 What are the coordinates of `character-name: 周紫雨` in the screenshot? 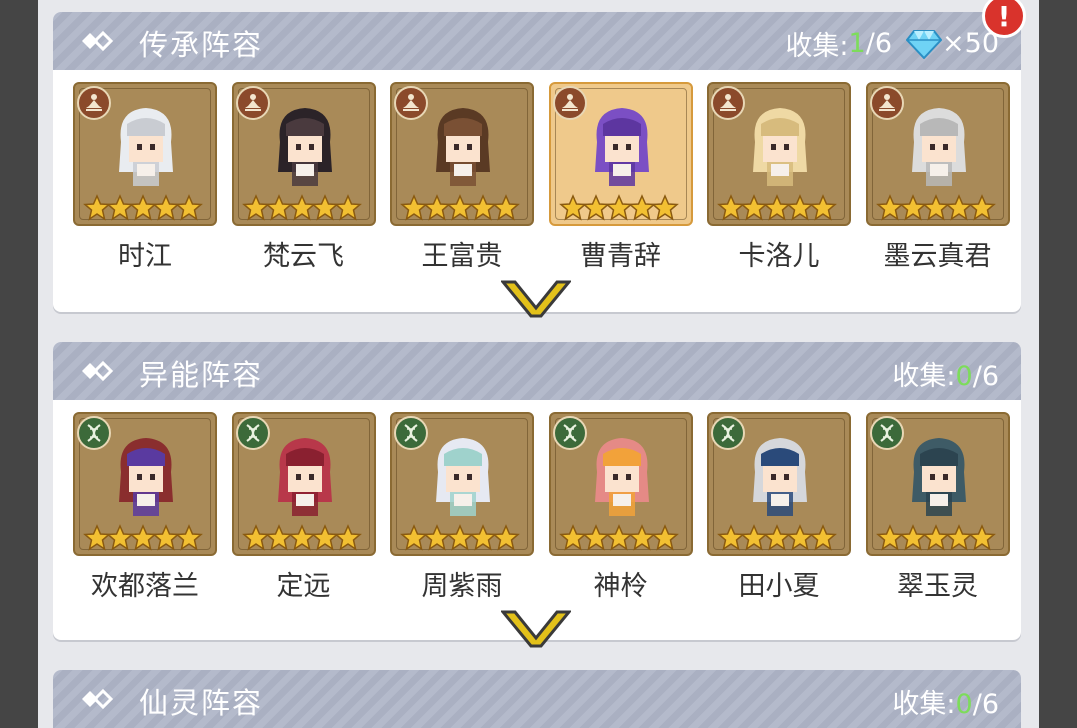 It's located at (462, 586).